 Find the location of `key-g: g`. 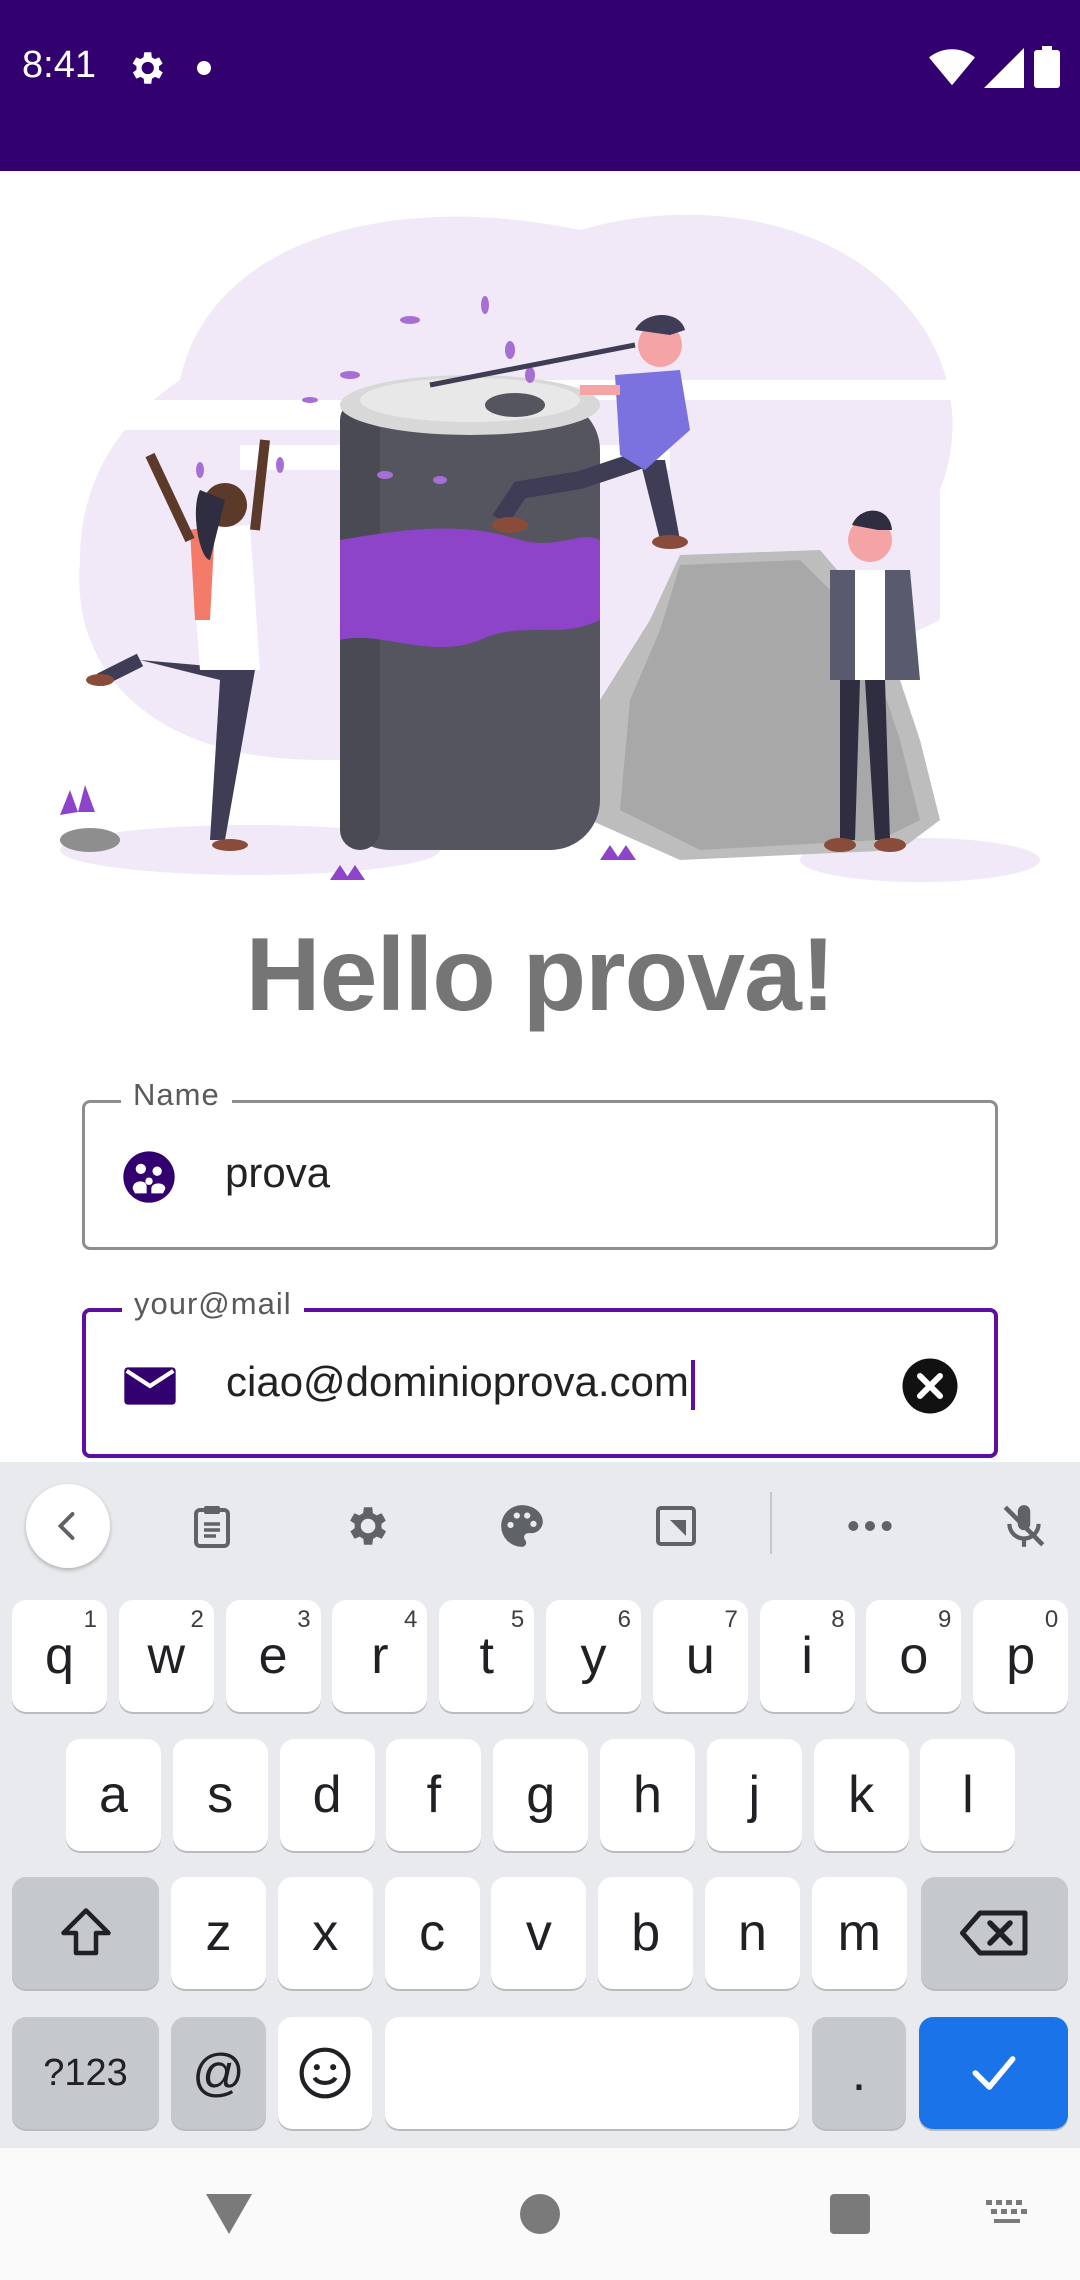

key-g: g is located at coordinates (541, 1795).